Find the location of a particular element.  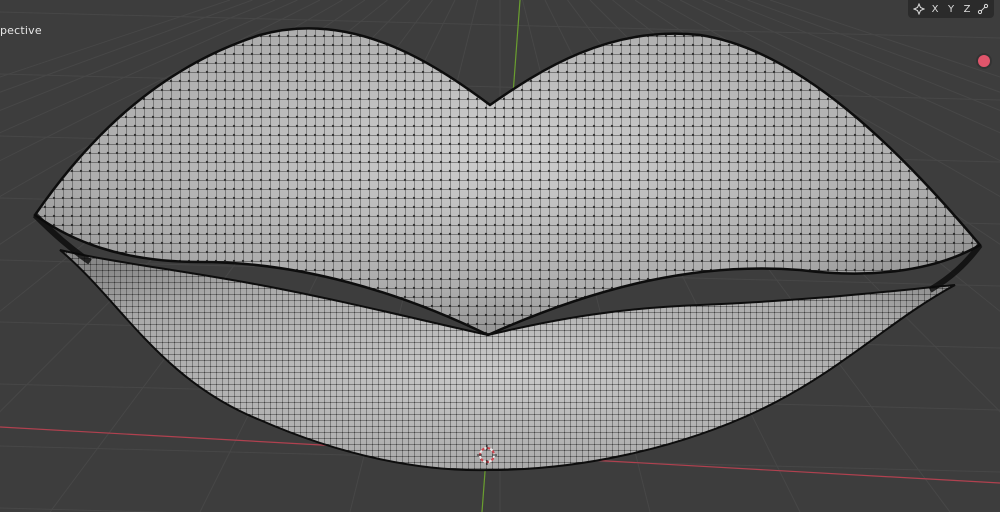

view-perspective-label: pective is located at coordinates (21, 30).